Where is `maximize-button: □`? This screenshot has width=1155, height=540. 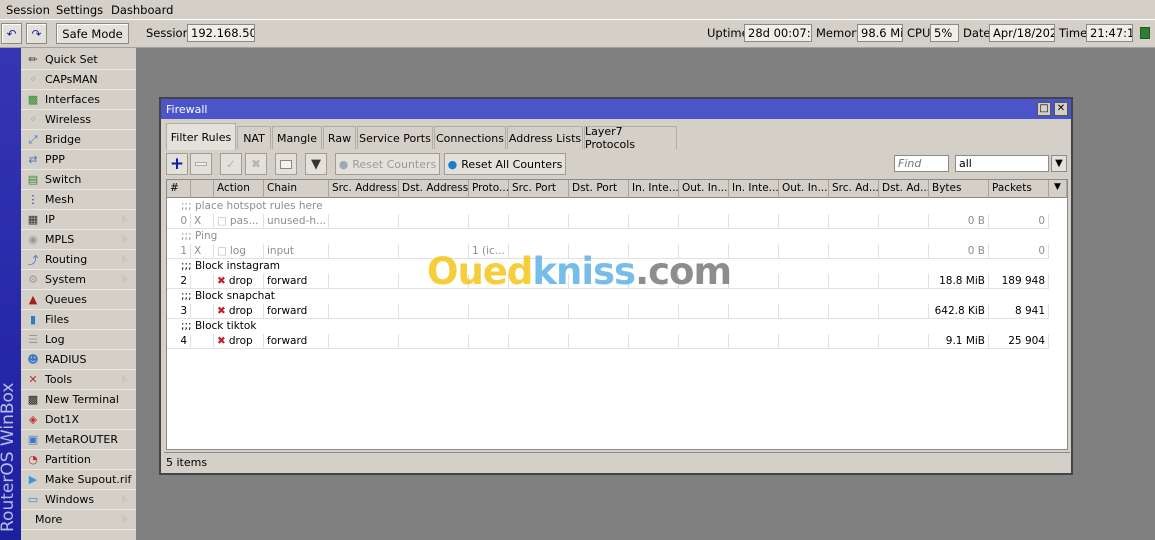 maximize-button: □ is located at coordinates (1044, 109).